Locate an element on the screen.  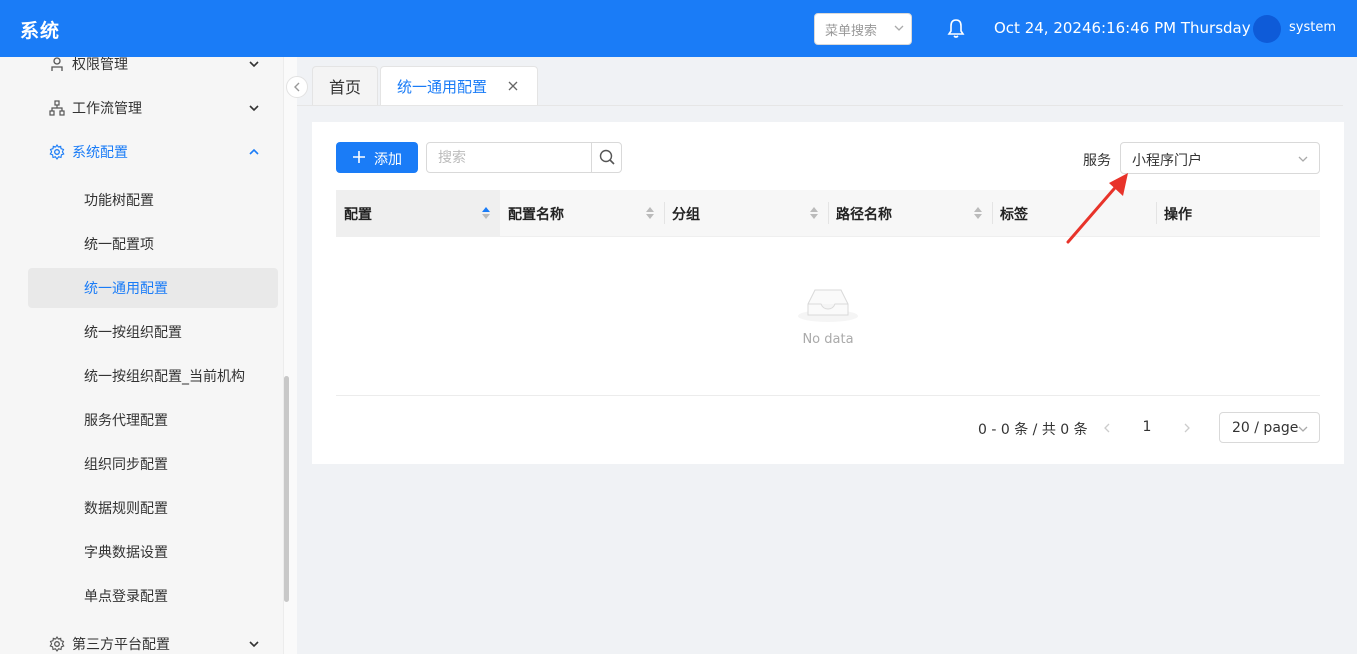
column-header-actions: 操作 is located at coordinates (1238, 213).